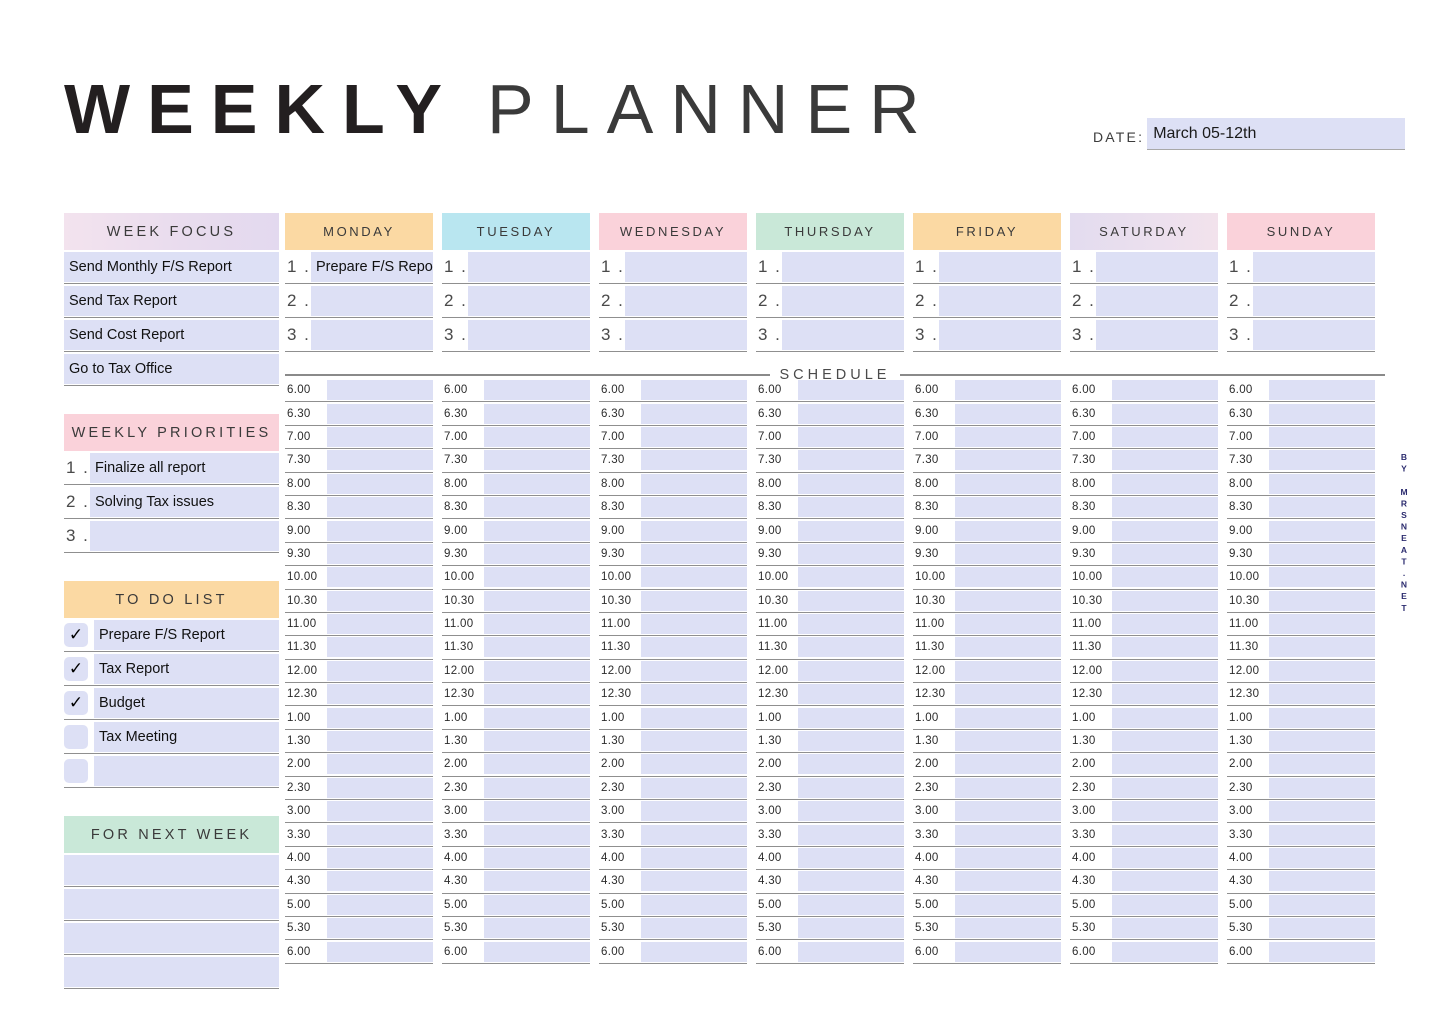 The image size is (1445, 1009). What do you see at coordinates (184, 467) in the screenshot?
I see `weekly-priority-input: Finalize all report` at bounding box center [184, 467].